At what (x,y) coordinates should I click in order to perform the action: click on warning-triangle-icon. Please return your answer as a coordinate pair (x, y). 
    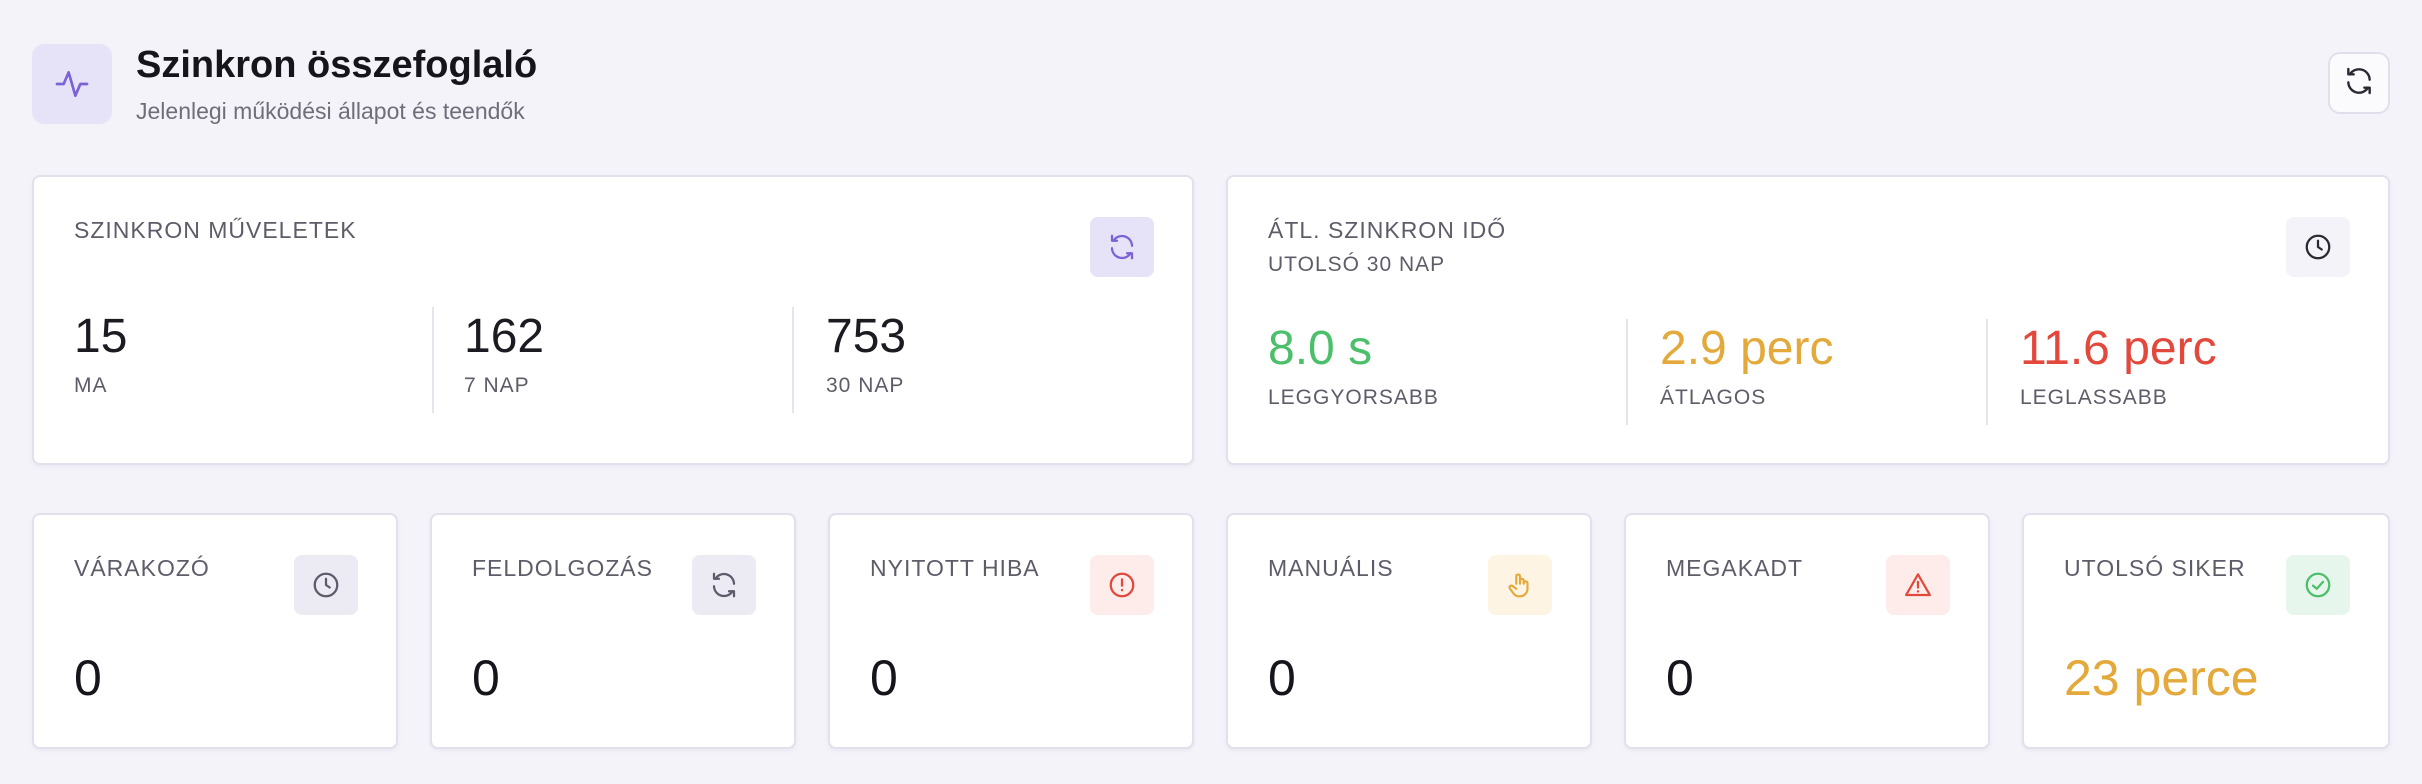
    Looking at the image, I should click on (1918, 585).